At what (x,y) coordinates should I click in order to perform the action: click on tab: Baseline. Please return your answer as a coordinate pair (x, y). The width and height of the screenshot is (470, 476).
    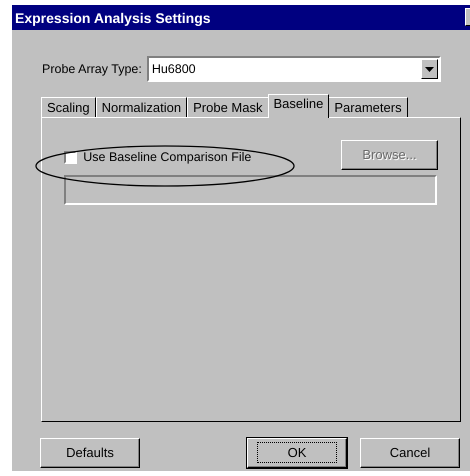
    Looking at the image, I should click on (299, 106).